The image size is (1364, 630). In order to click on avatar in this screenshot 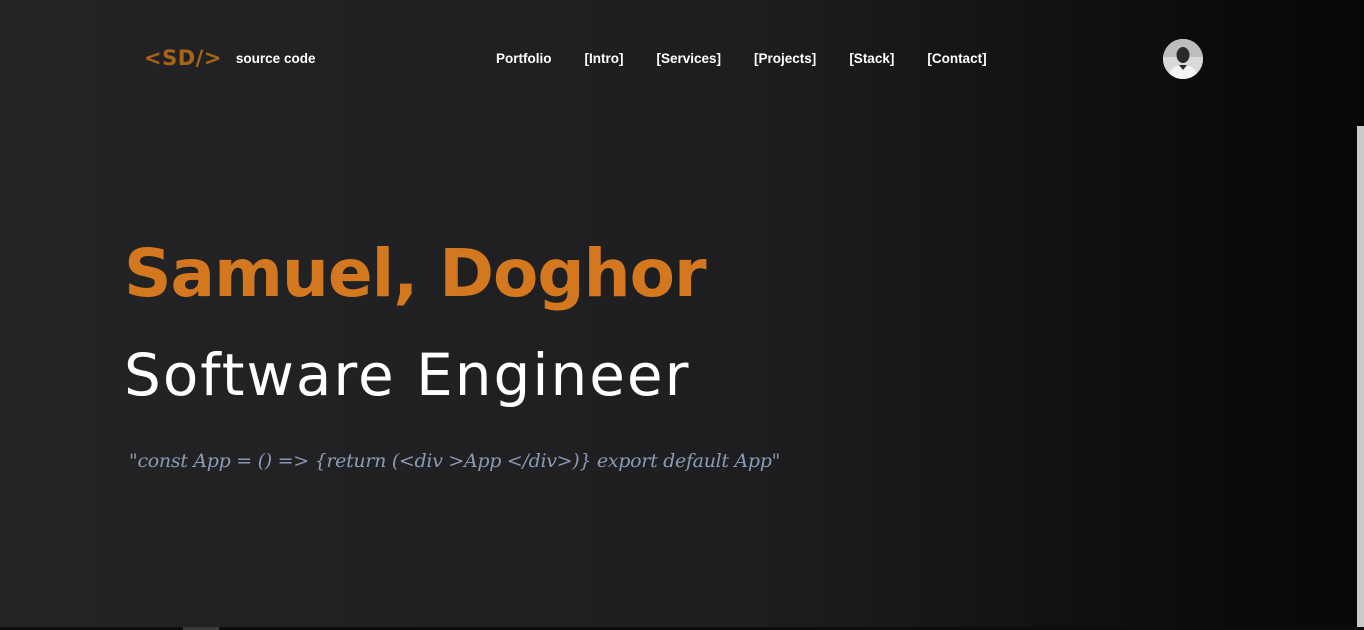, I will do `click(1183, 59)`.